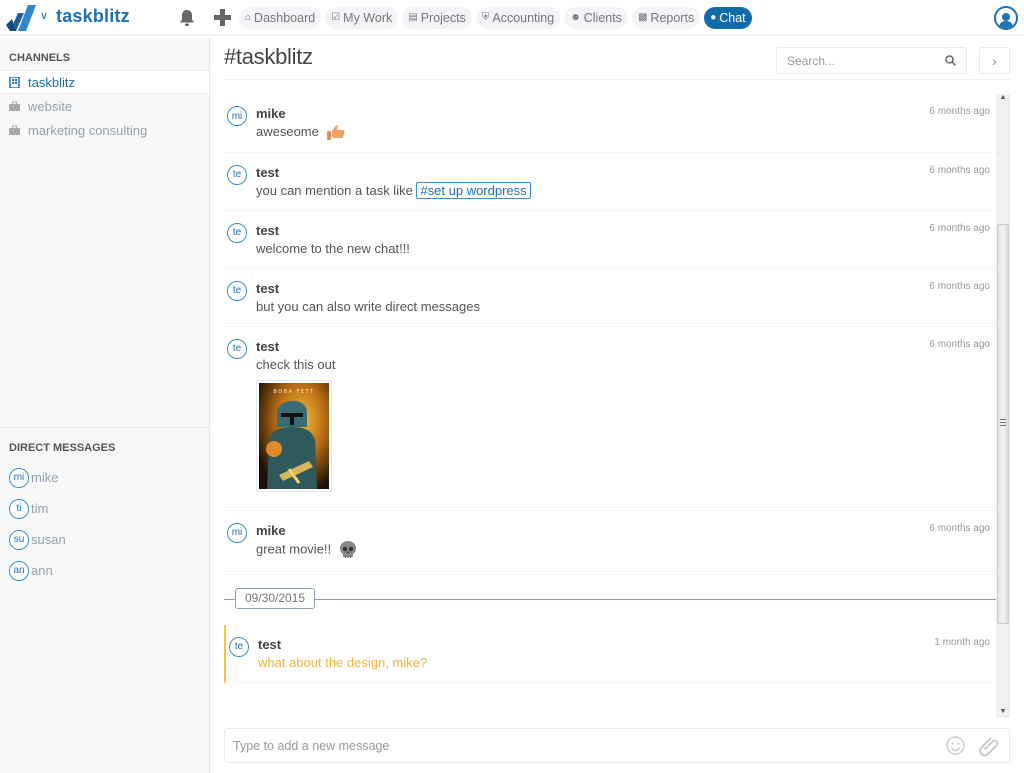 The height and width of the screenshot is (773, 1024). What do you see at coordinates (62, 448) in the screenshot?
I see `direct-messages-heading: DIRECT MESSAGES` at bounding box center [62, 448].